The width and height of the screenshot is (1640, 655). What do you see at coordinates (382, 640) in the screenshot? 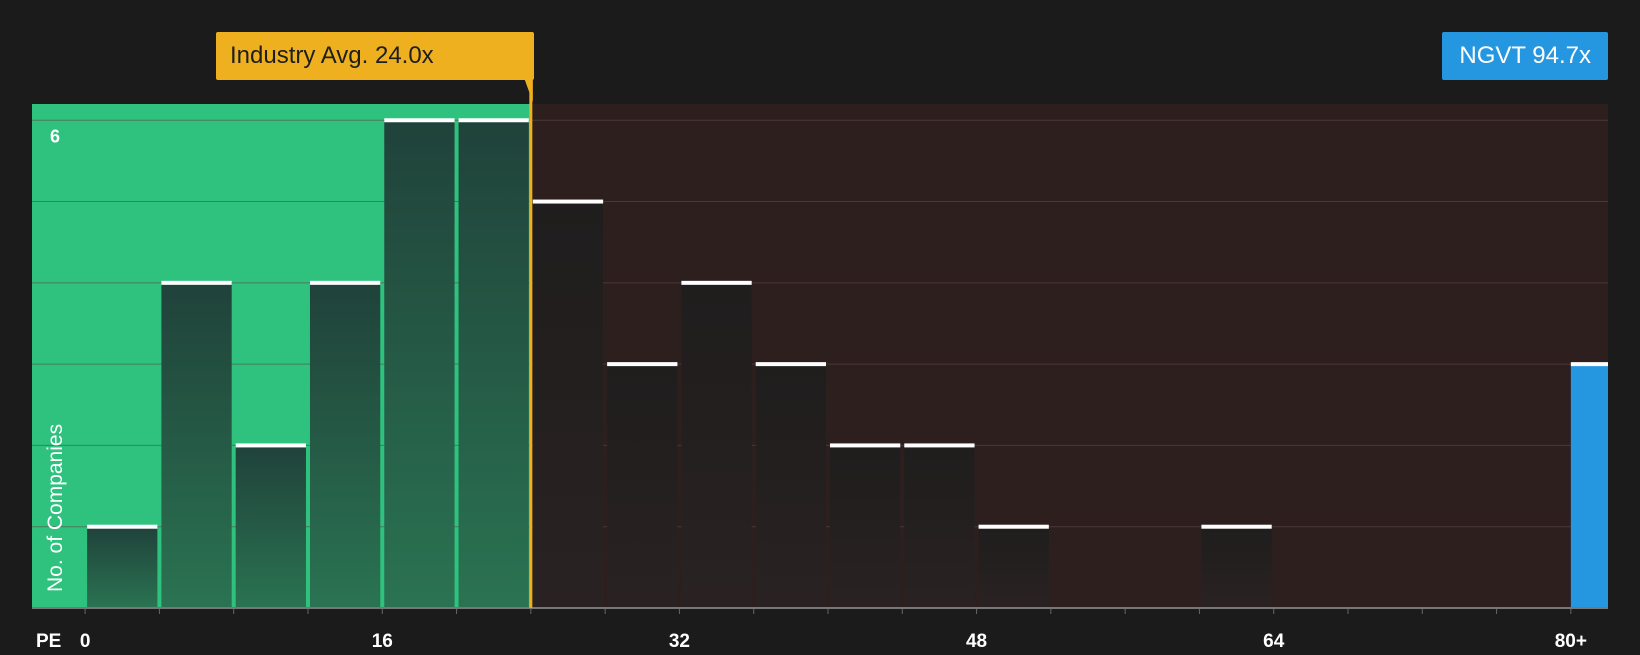
I see `x-tick-label-16: 16` at bounding box center [382, 640].